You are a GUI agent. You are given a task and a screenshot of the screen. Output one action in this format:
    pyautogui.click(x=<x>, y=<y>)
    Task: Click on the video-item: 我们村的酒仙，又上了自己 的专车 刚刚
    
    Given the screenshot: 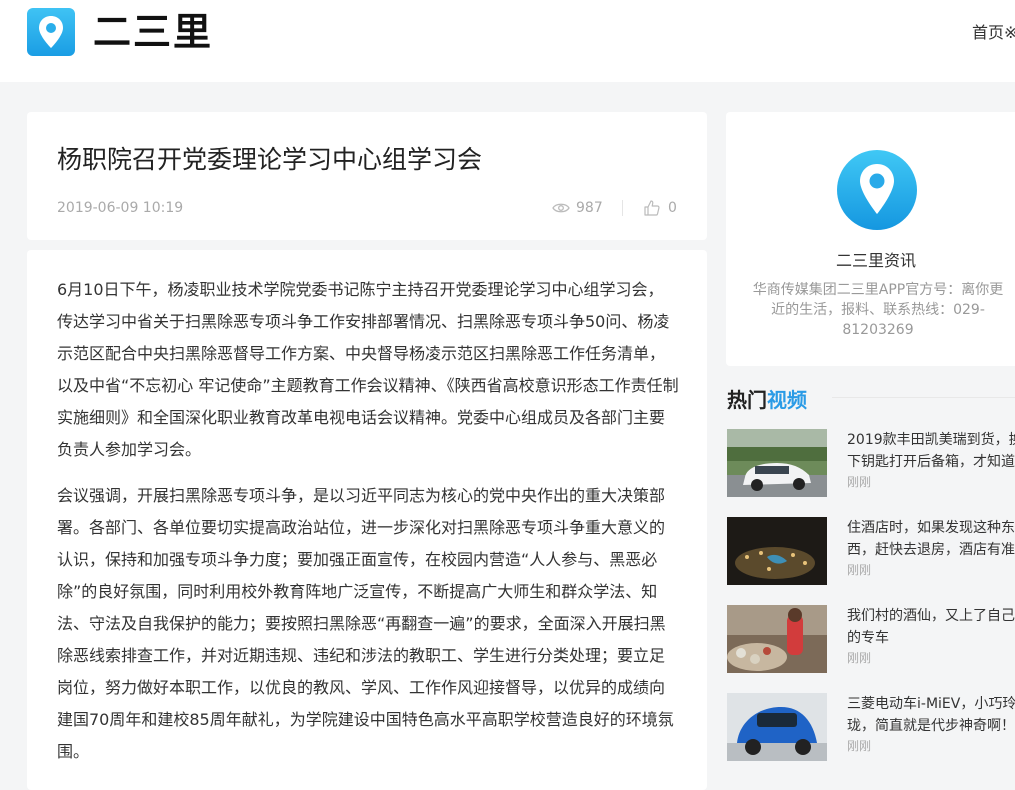 What is the action you would take?
    pyautogui.click(x=871, y=639)
    